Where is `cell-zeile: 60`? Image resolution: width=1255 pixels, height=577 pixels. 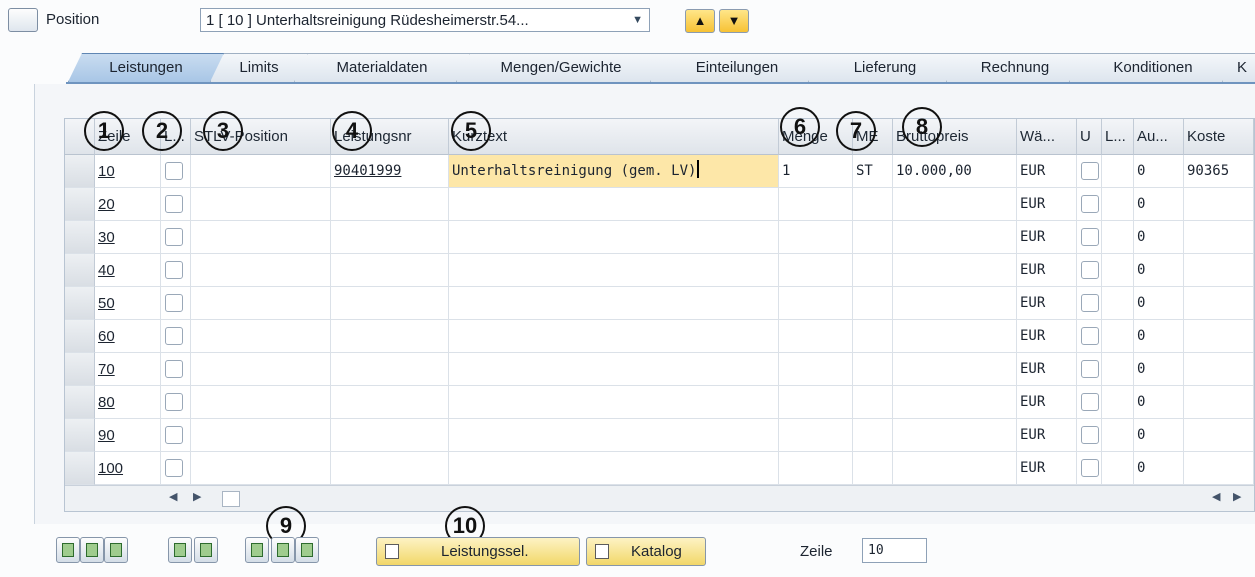
cell-zeile: 60 is located at coordinates (128, 336).